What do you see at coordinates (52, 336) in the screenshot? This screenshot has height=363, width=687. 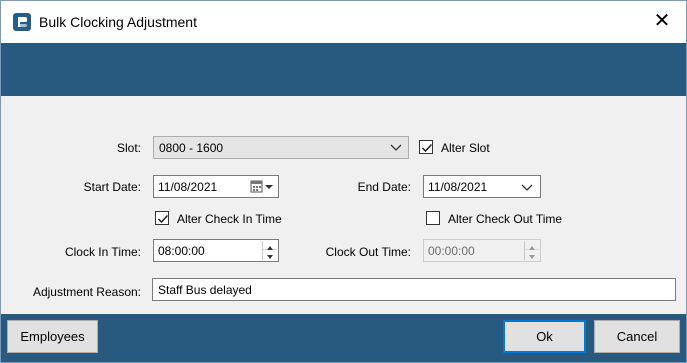 I see `employees-button: Employees` at bounding box center [52, 336].